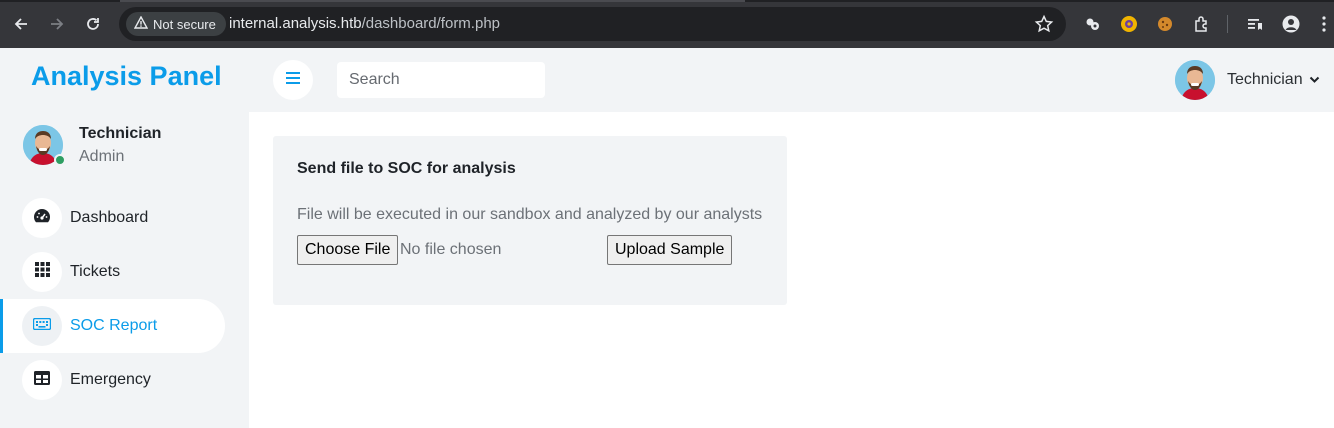 Image resolution: width=1334 pixels, height=428 pixels. What do you see at coordinates (430, 23) in the screenshot?
I see `url-path: /dashboard/form.php` at bounding box center [430, 23].